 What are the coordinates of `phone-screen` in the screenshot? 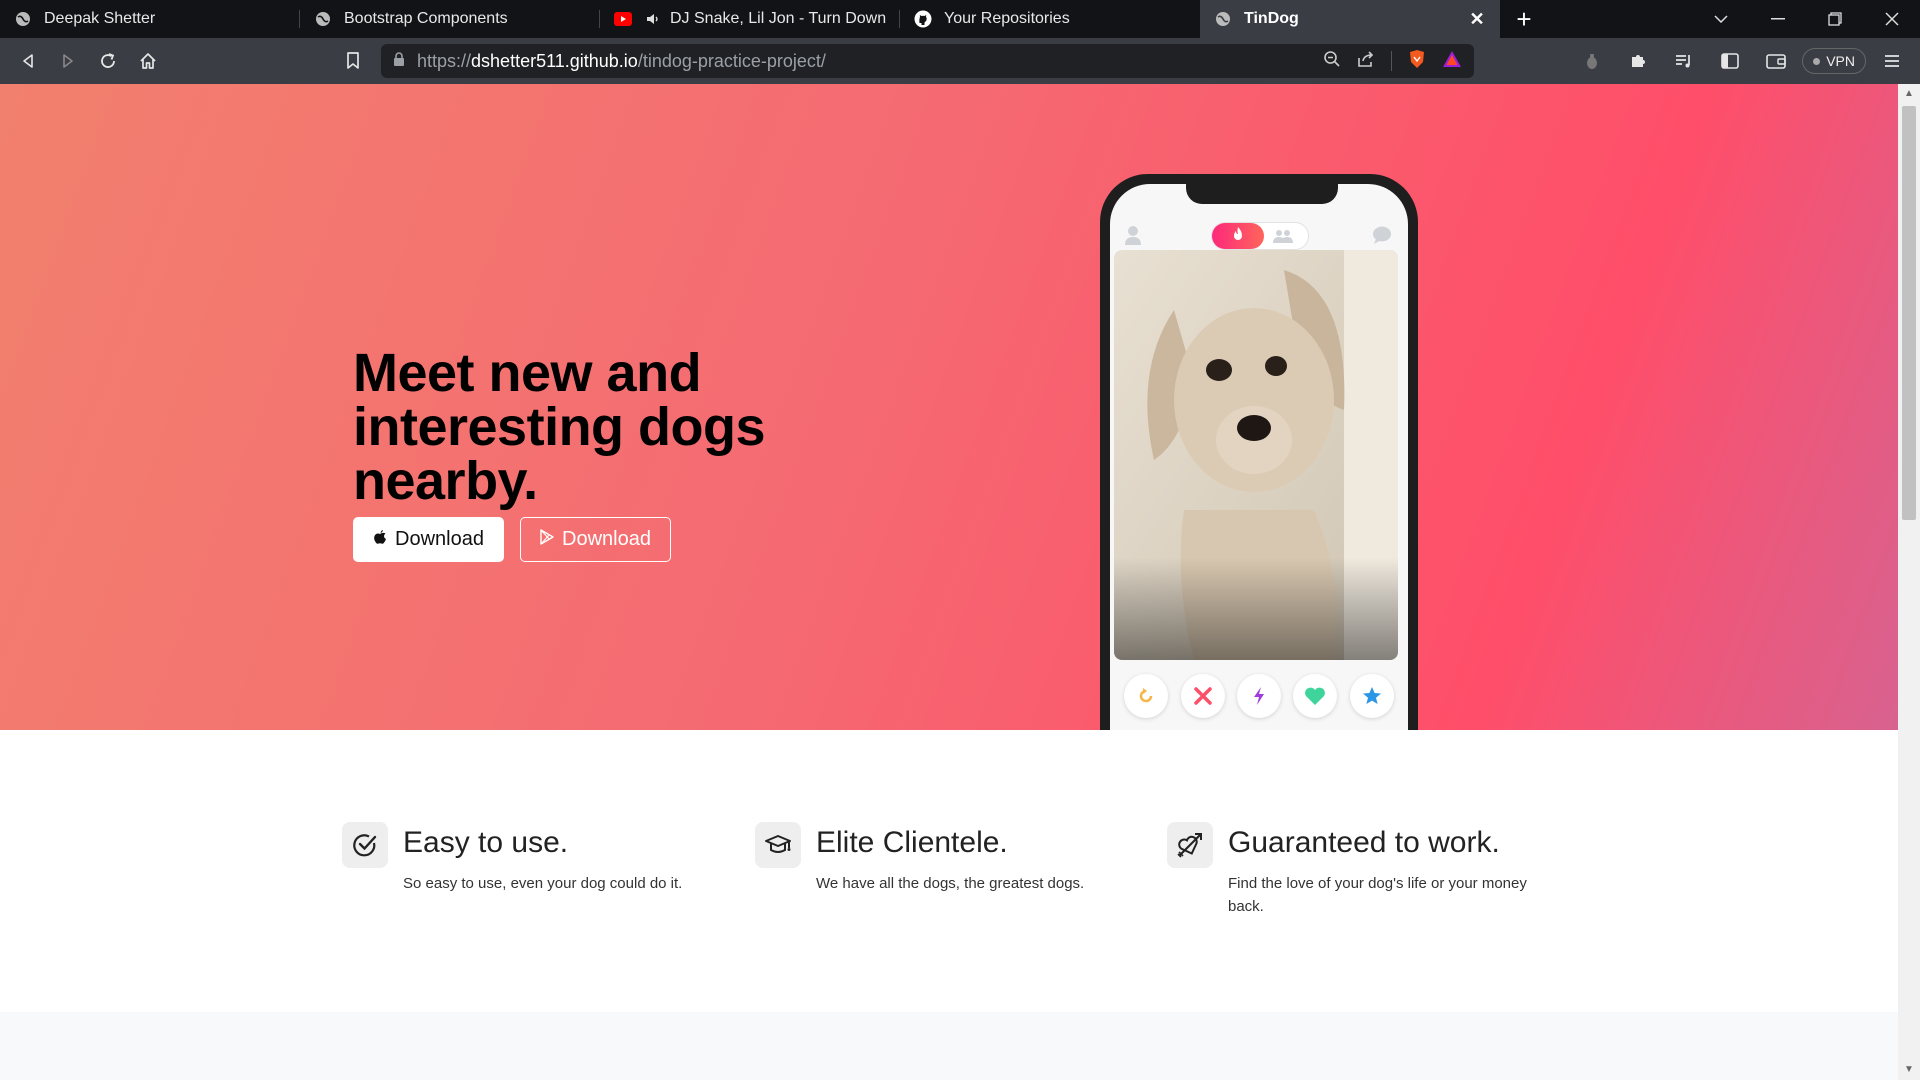 It's located at (1259, 457).